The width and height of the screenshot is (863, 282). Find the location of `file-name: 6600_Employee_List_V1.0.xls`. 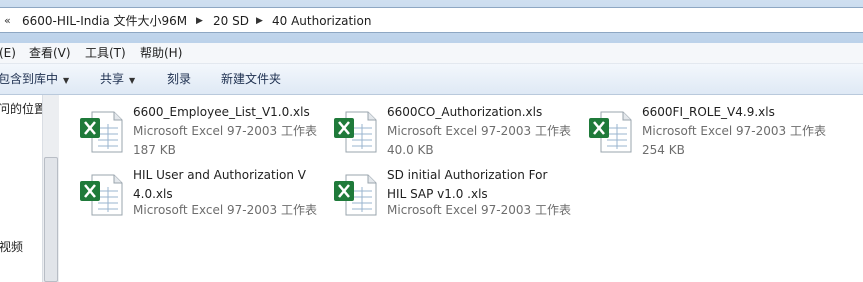

file-name: 6600_Employee_List_V1.0.xls is located at coordinates (221, 112).